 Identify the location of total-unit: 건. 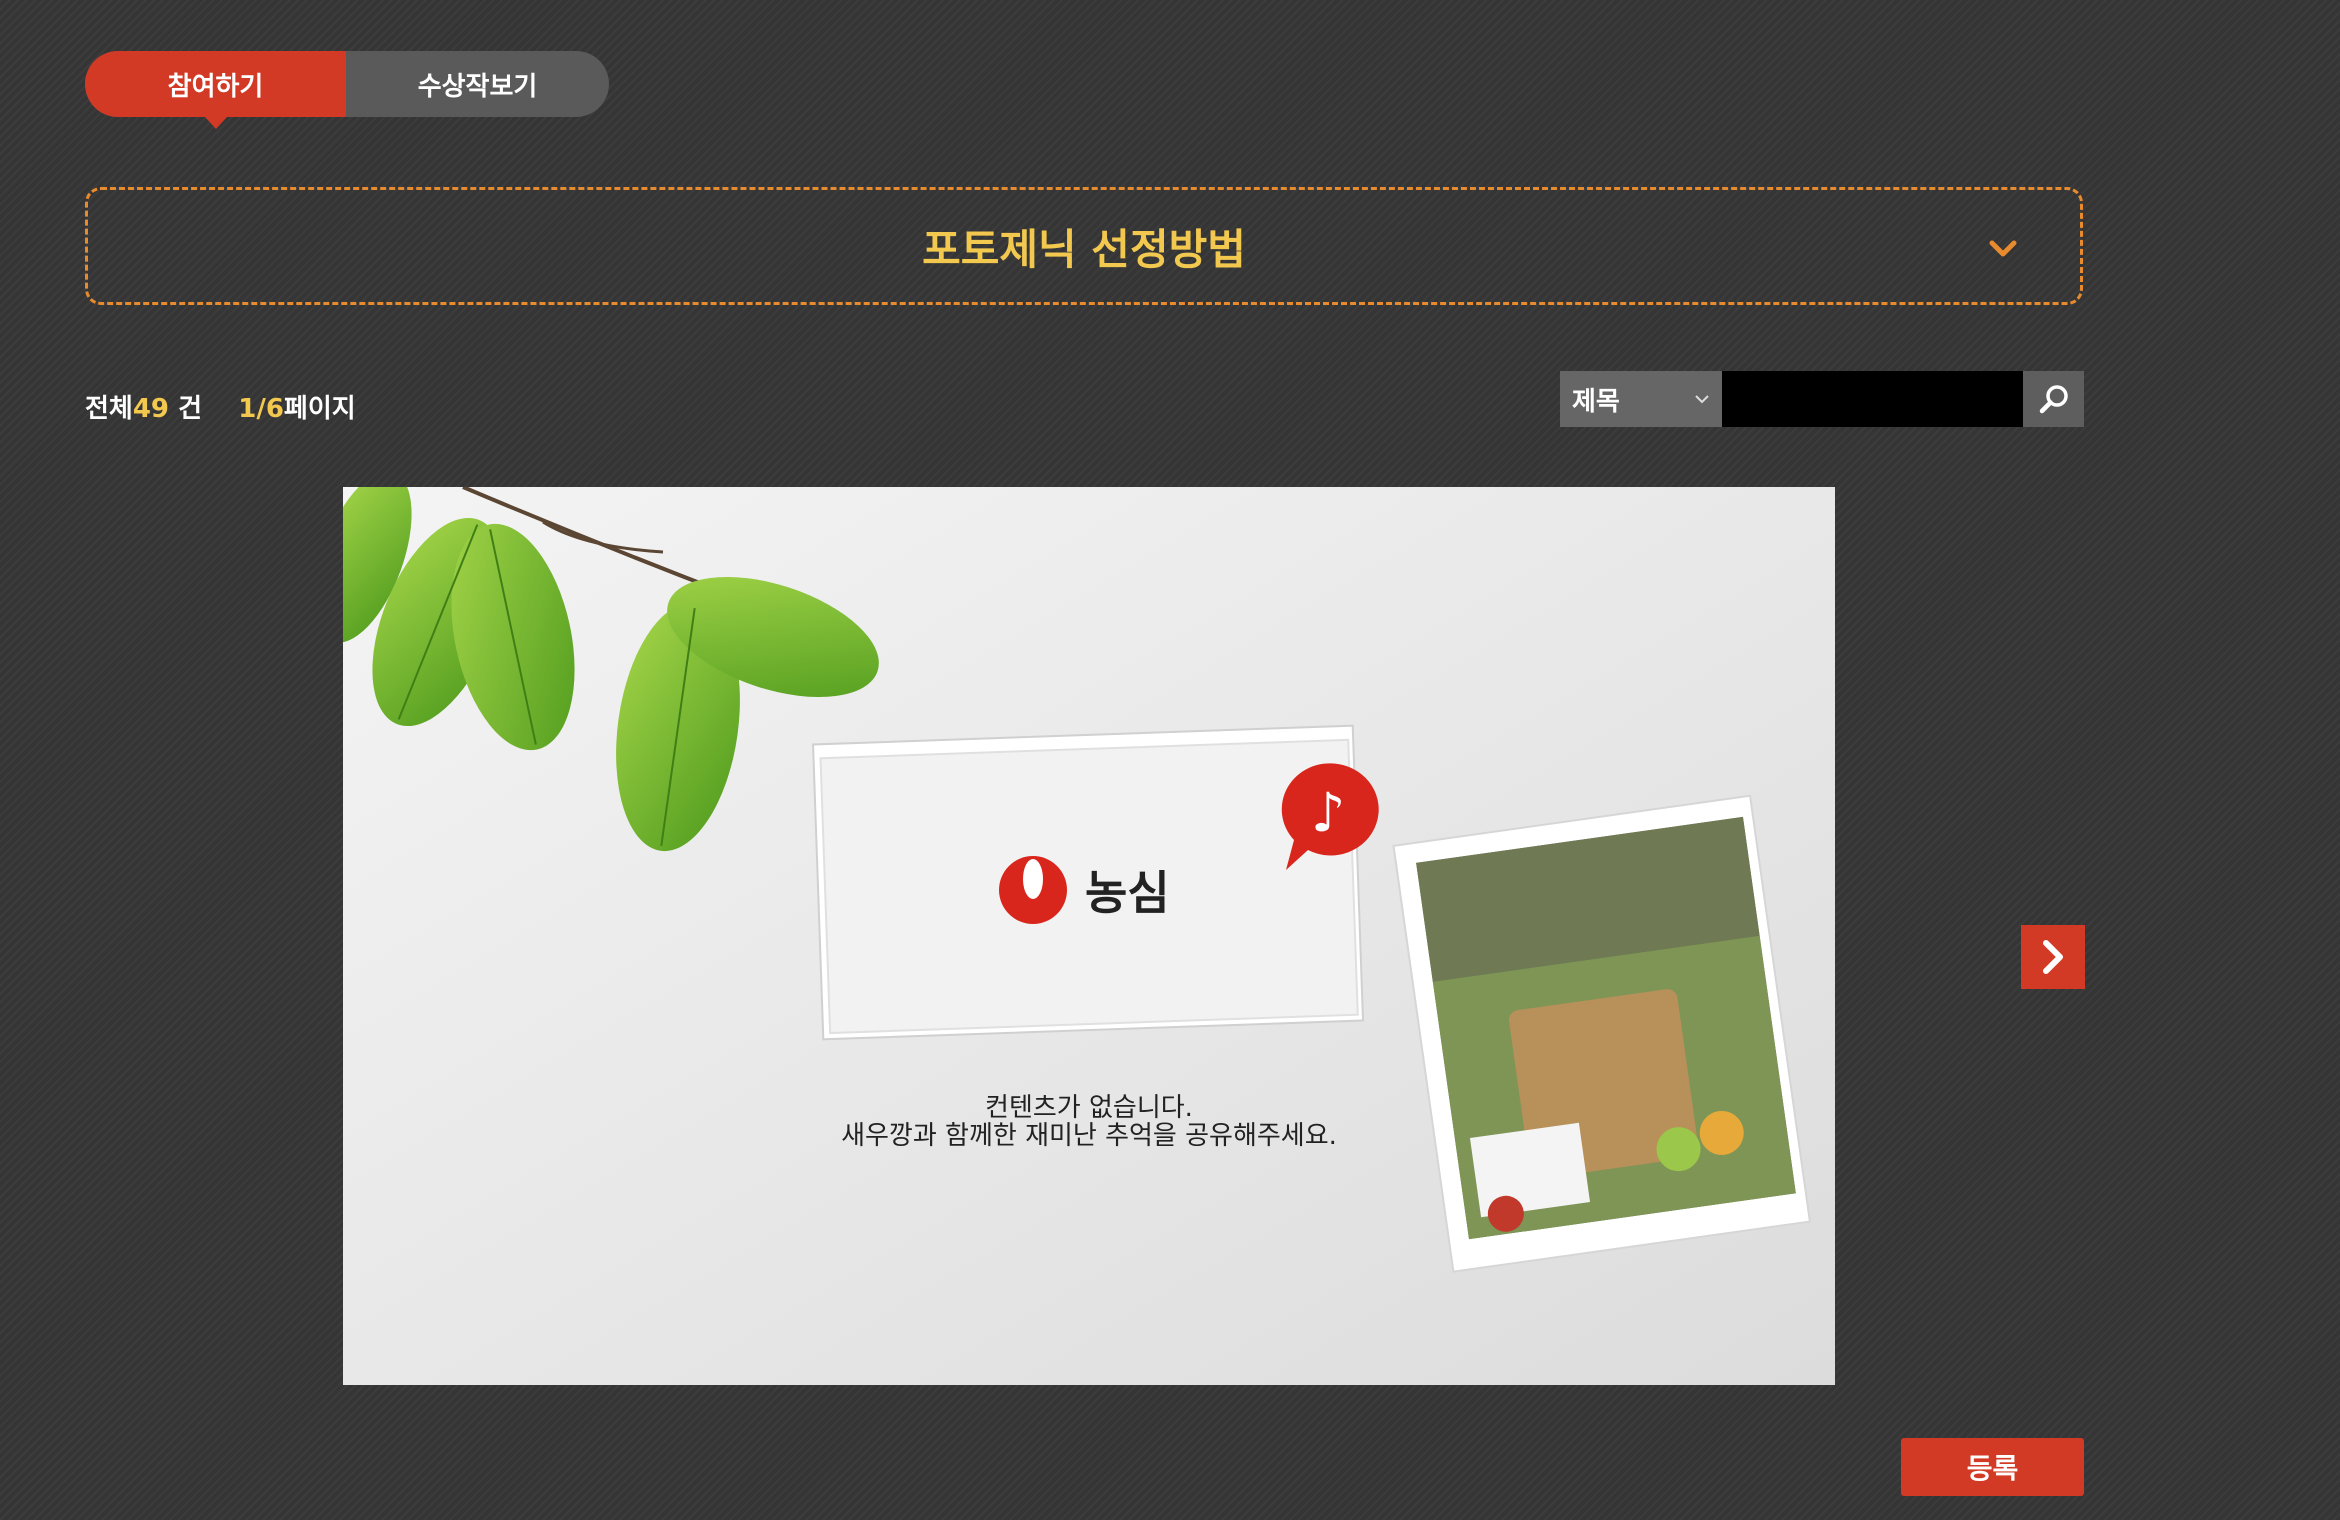
(186, 409).